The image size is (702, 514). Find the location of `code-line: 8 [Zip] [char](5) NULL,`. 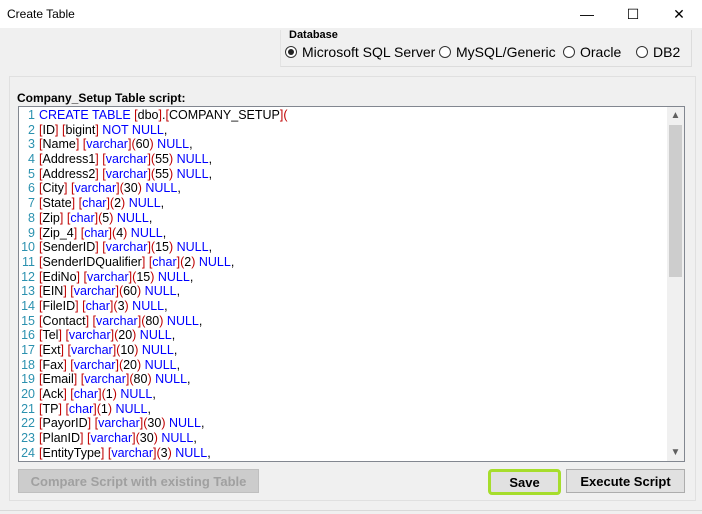

code-line: 8 [Zip] [char](5) NULL, is located at coordinates (343, 218).